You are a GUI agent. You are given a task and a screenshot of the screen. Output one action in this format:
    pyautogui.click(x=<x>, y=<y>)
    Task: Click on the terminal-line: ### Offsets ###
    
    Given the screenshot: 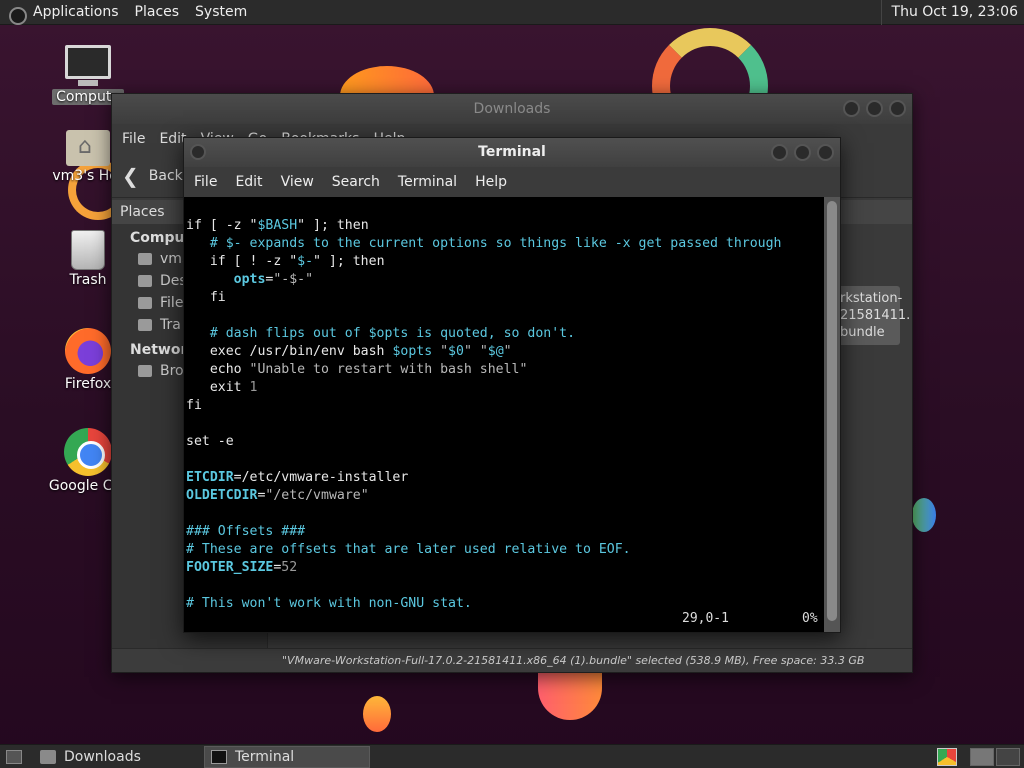 What is the action you would take?
    pyautogui.click(x=506, y=532)
    